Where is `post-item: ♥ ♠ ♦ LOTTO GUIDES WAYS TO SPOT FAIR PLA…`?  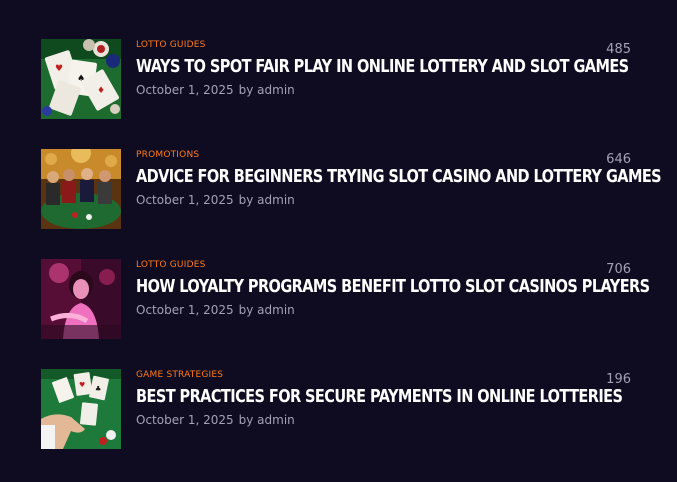 post-item: ♥ ♠ ♦ LOTTO GUIDES WAYS TO SPOT FAIR PLA… is located at coordinates (336, 79).